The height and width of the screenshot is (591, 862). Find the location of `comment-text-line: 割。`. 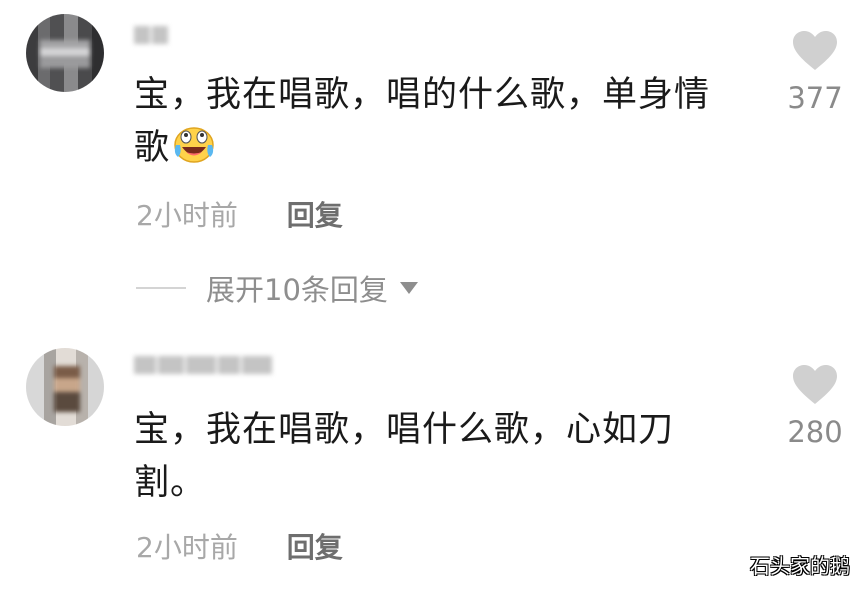

comment-text-line: 割。 is located at coordinates (170, 483).